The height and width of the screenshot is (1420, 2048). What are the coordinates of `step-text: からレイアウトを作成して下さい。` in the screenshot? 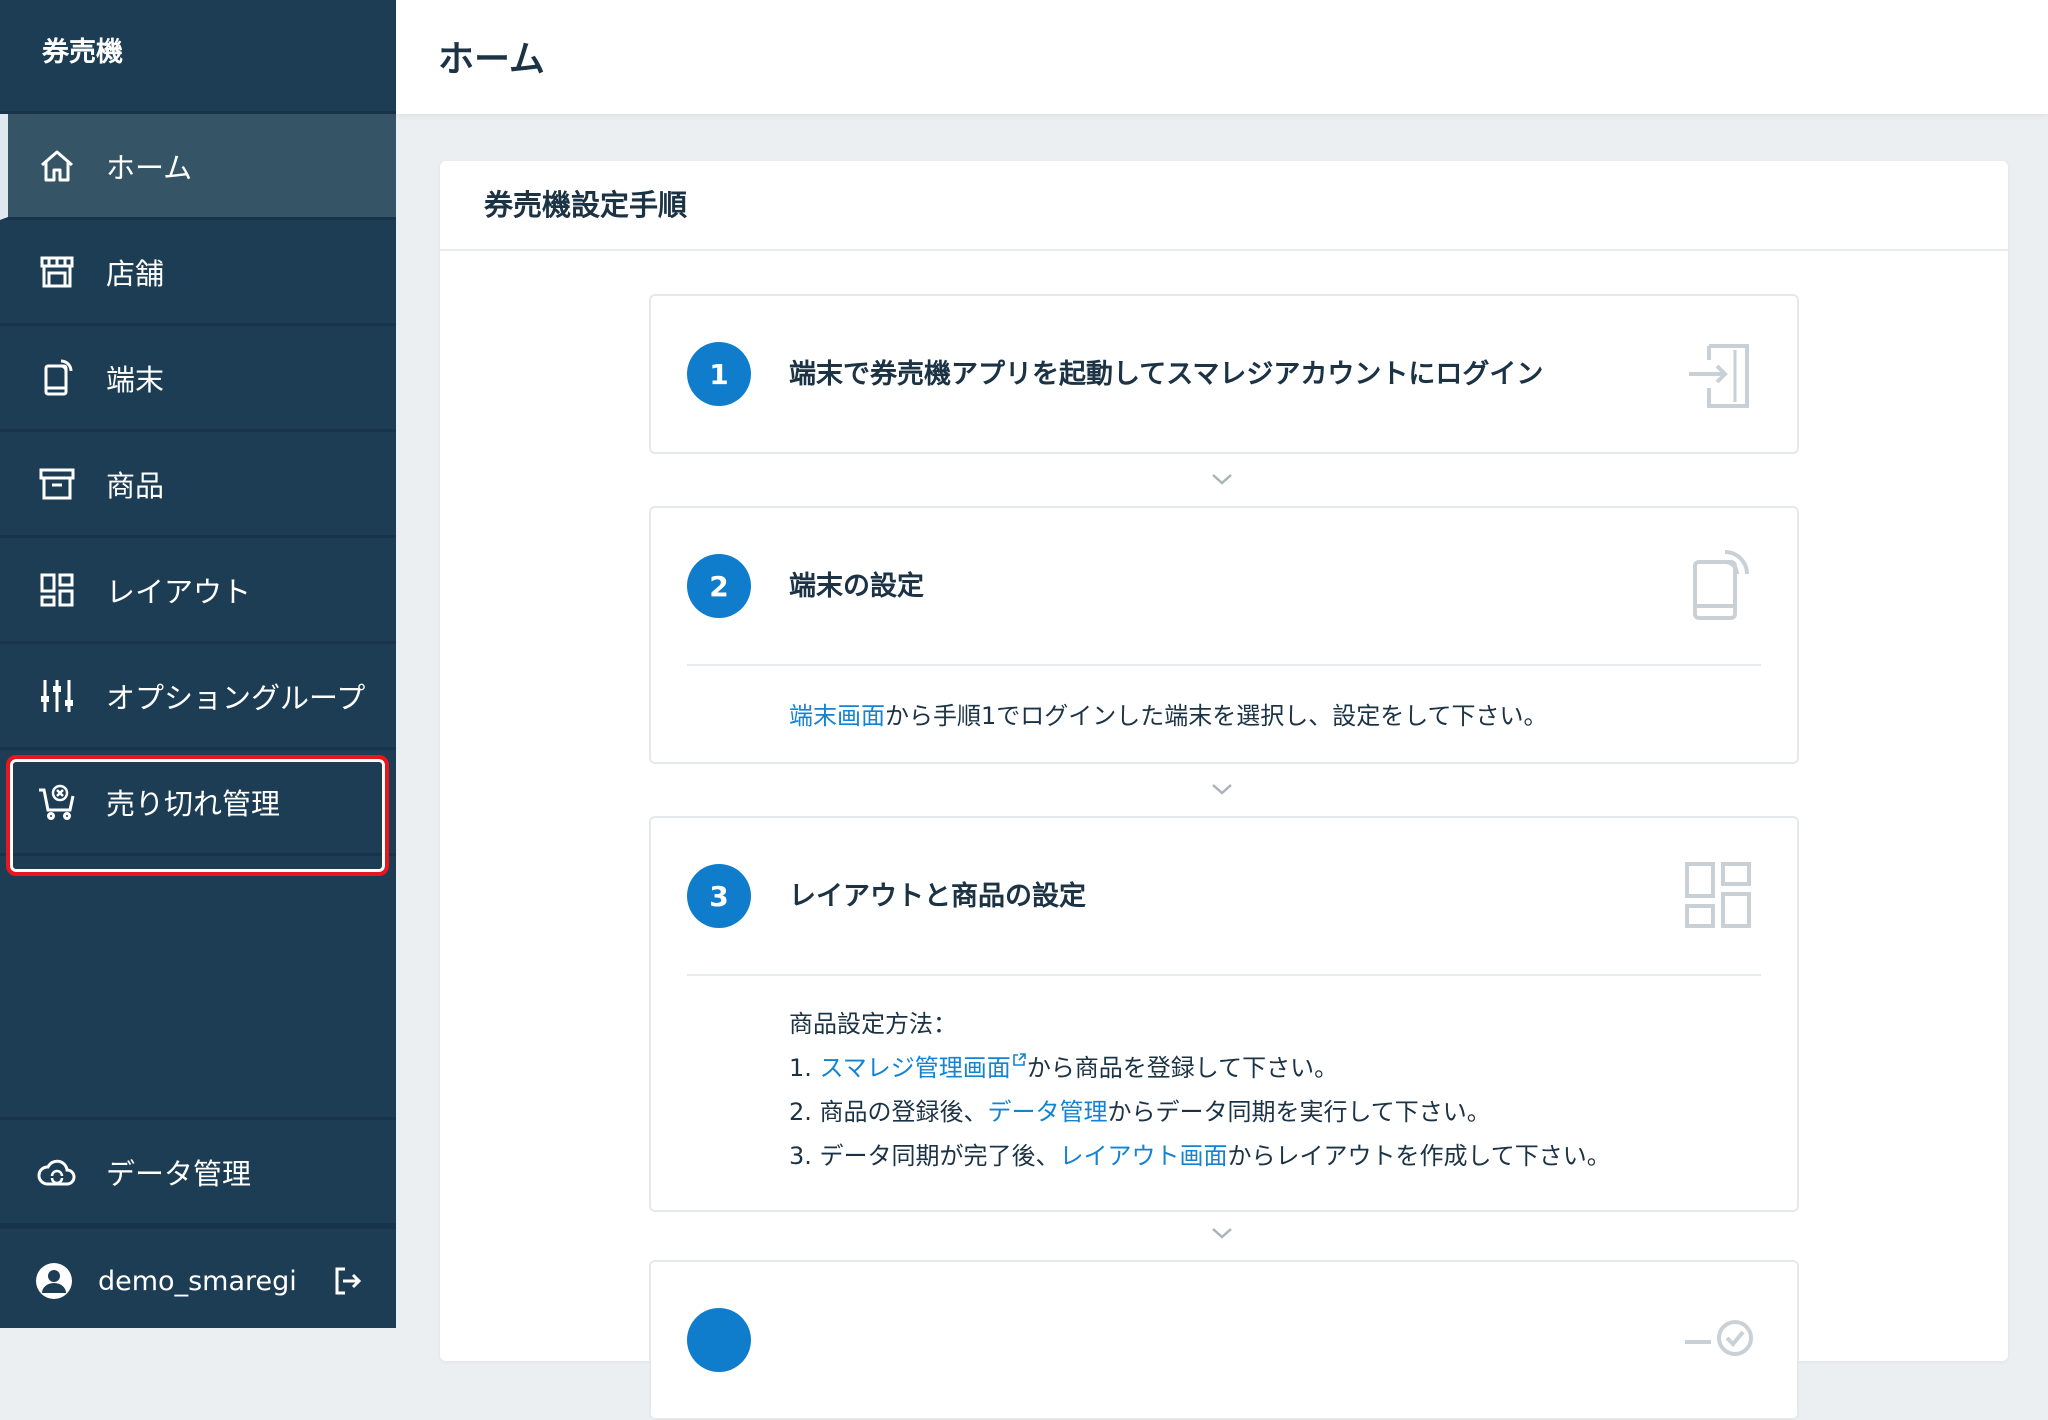 It's located at (1419, 1156).